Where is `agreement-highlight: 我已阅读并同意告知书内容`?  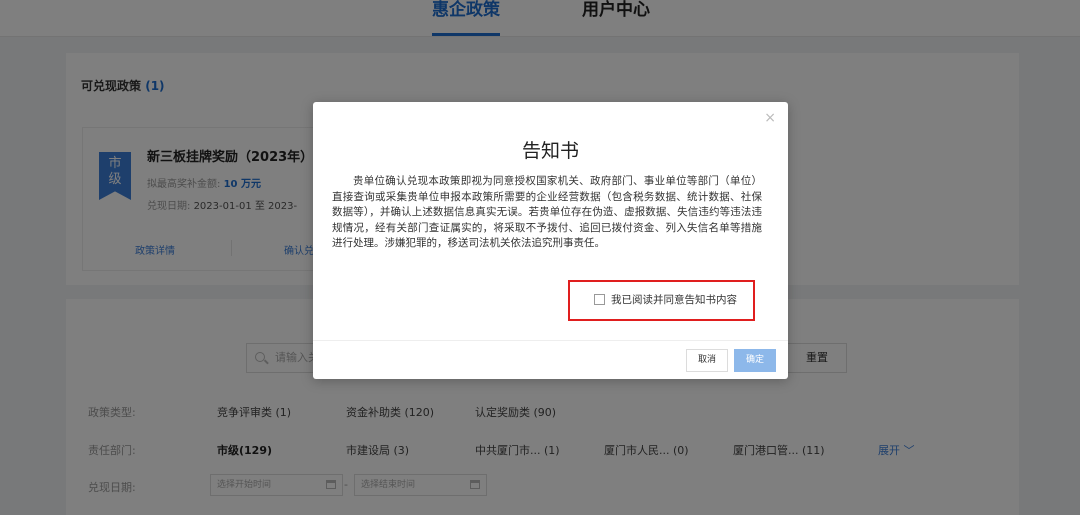 agreement-highlight: 我已阅读并同意告知书内容 is located at coordinates (661, 300).